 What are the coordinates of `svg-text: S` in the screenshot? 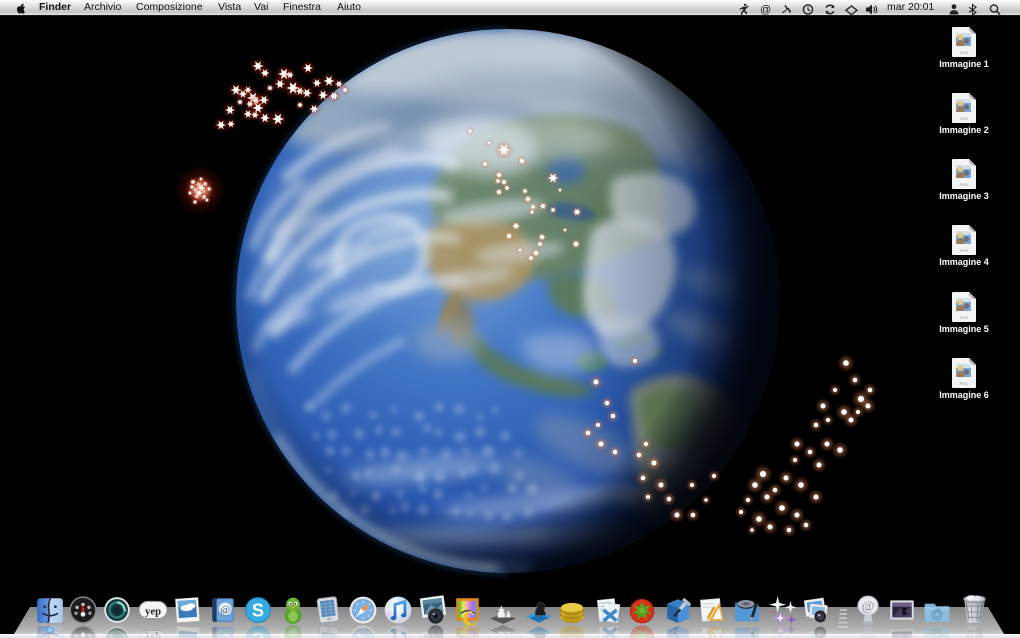 It's located at (258, 610).